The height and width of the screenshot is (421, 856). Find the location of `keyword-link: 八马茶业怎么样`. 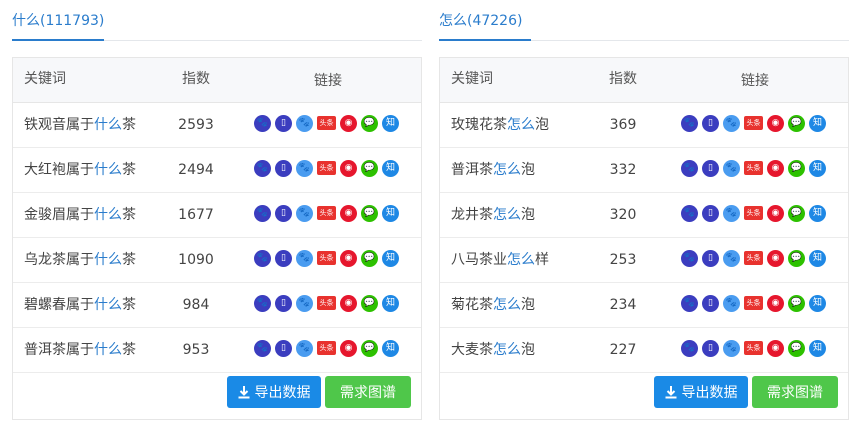

keyword-link: 八马茶业怎么样 is located at coordinates (500, 260).